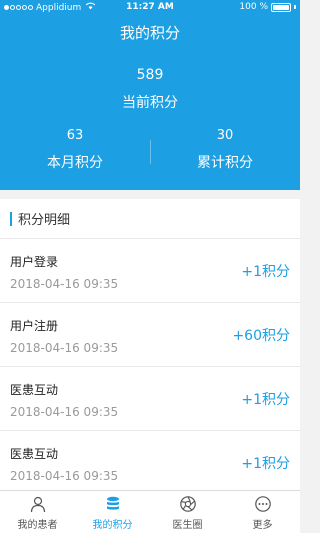 This screenshot has width=320, height=533. What do you see at coordinates (187, 504) in the screenshot?
I see `aperture-icon` at bounding box center [187, 504].